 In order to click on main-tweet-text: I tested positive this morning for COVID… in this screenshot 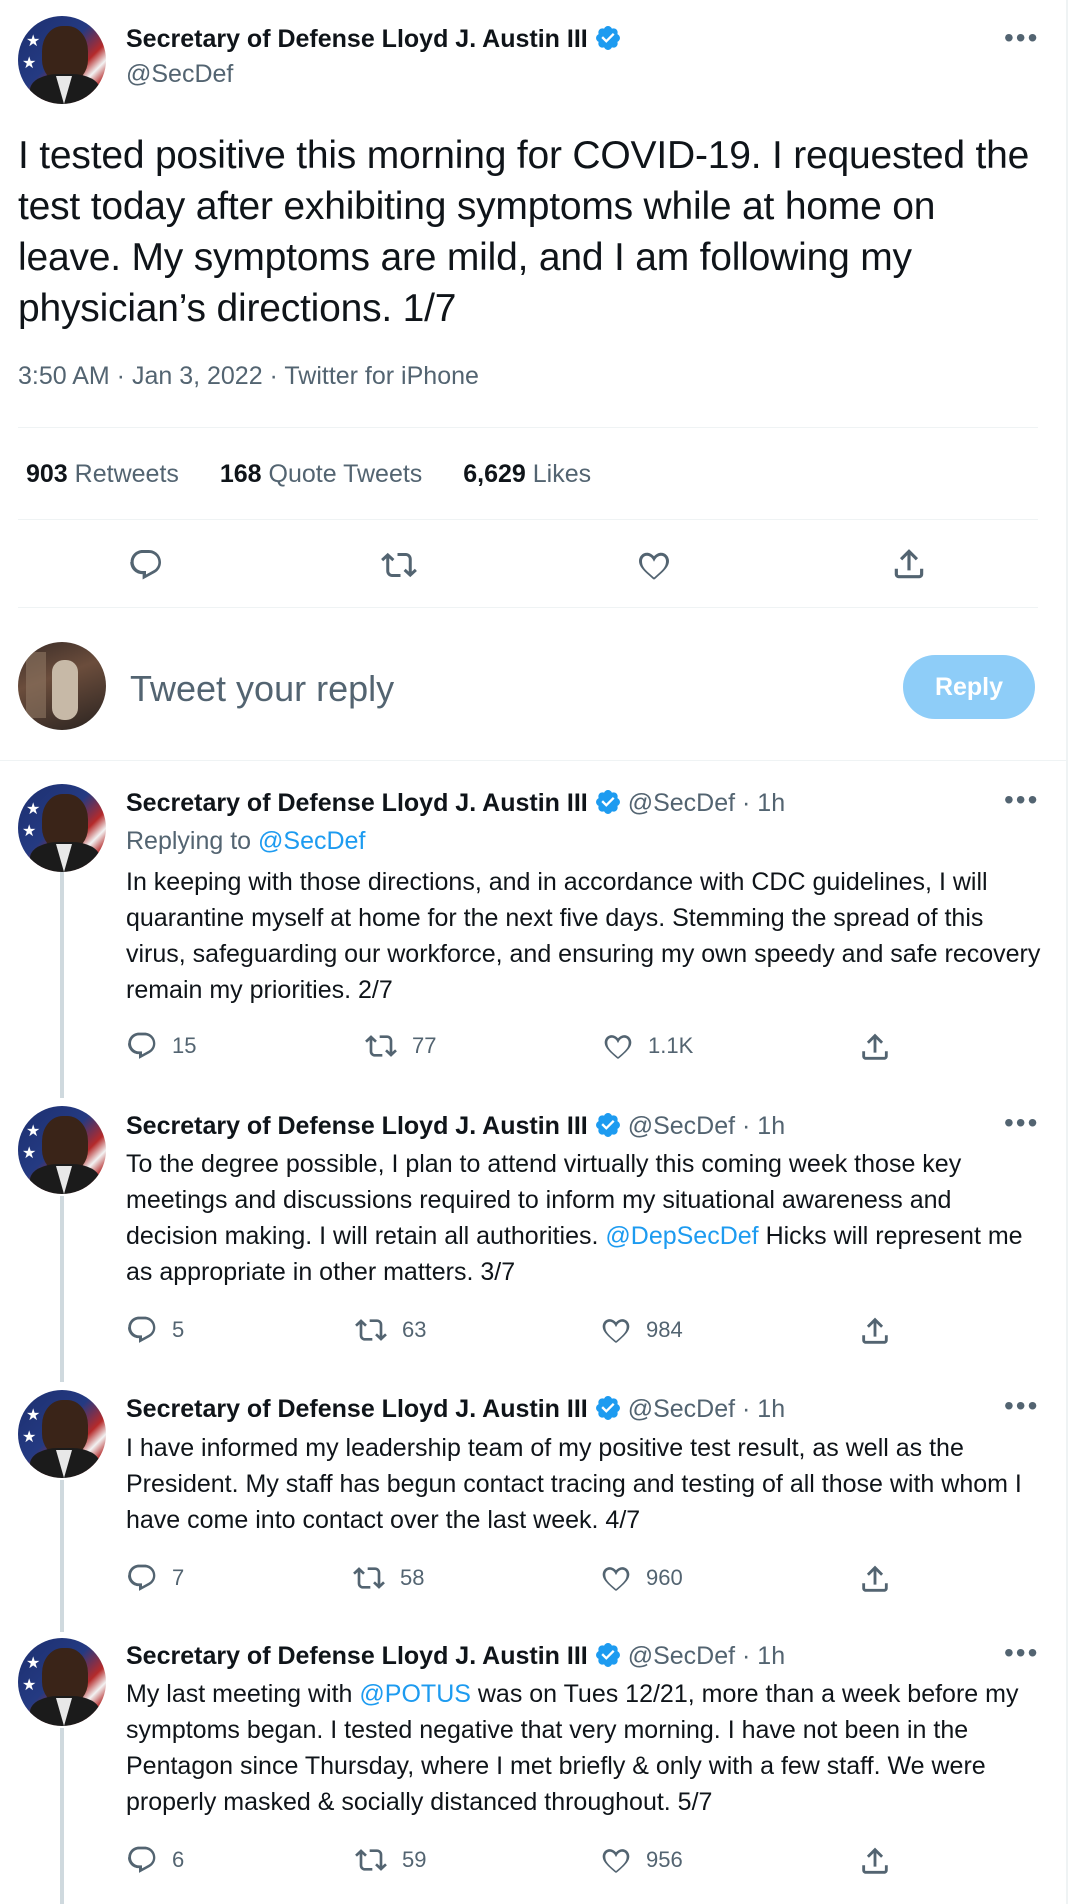, I will do `click(524, 232)`.